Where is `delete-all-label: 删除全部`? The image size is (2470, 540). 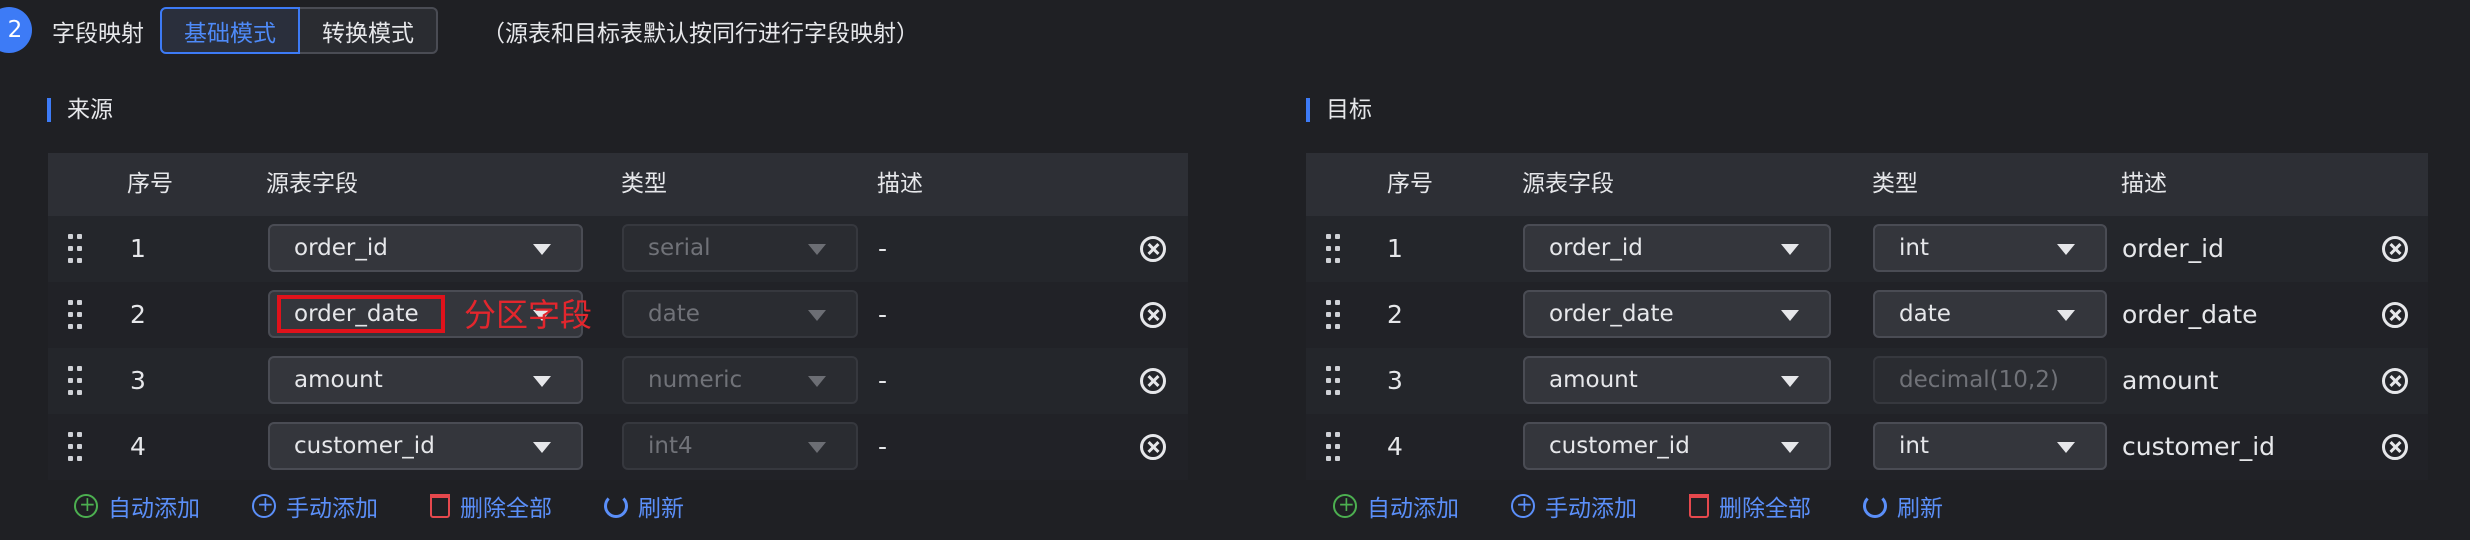 delete-all-label: 删除全部 is located at coordinates (1765, 509).